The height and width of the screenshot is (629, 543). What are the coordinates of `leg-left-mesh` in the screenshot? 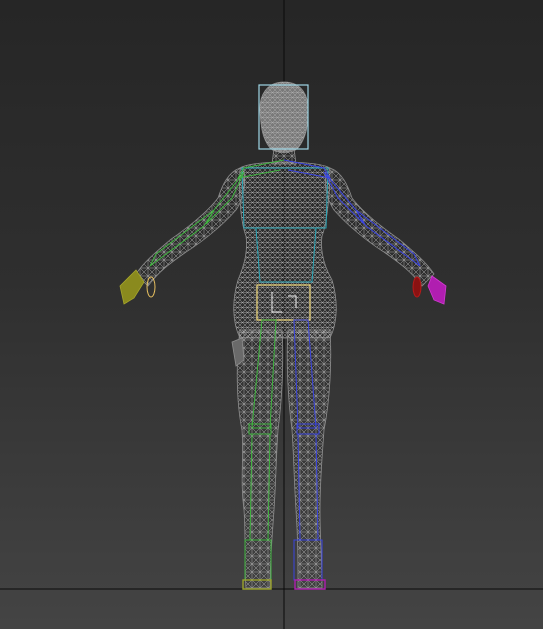 It's located at (260, 459).